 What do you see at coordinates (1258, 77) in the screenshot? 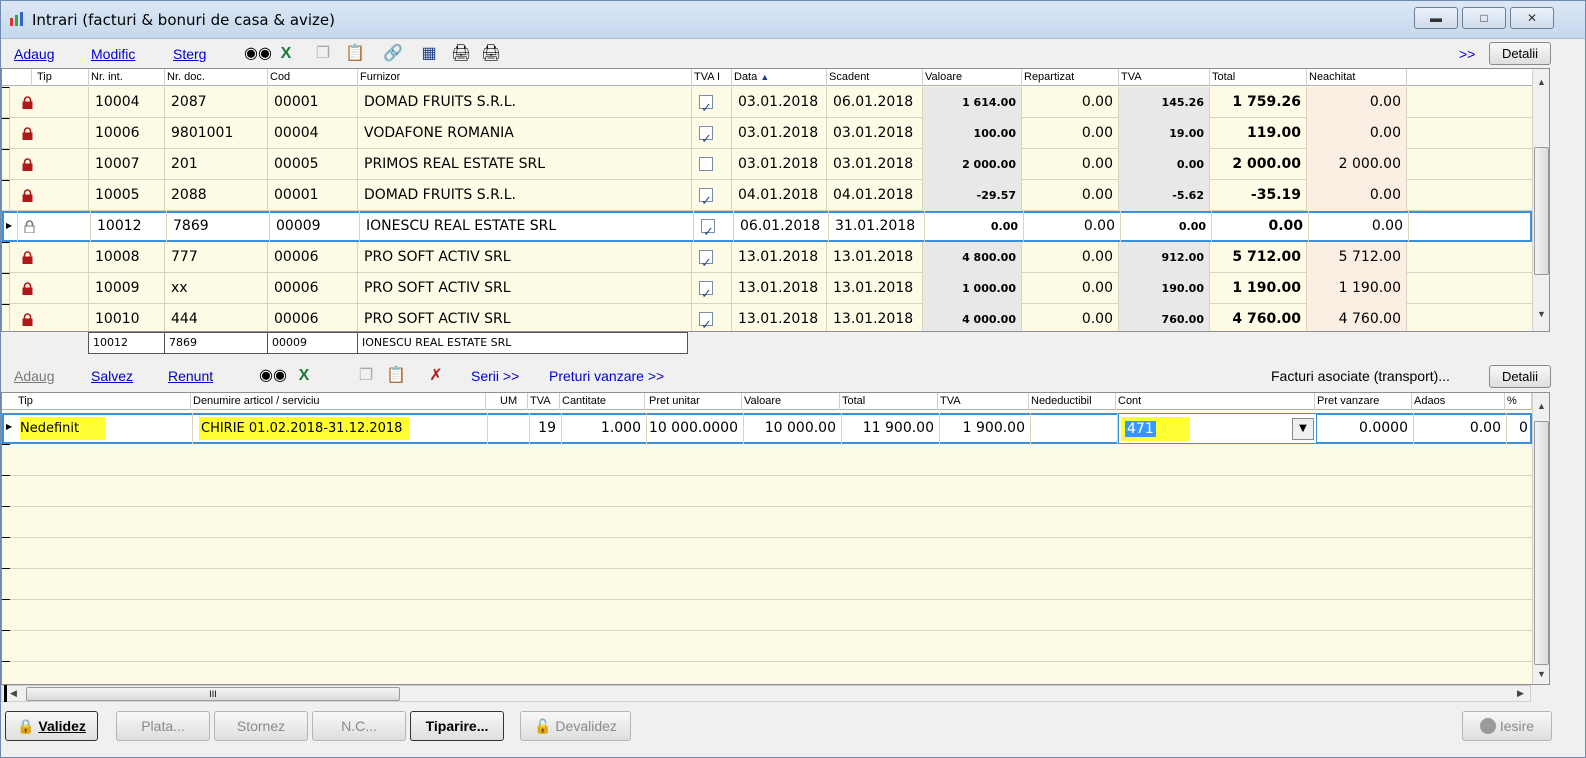
I see `col-total: Total` at bounding box center [1258, 77].